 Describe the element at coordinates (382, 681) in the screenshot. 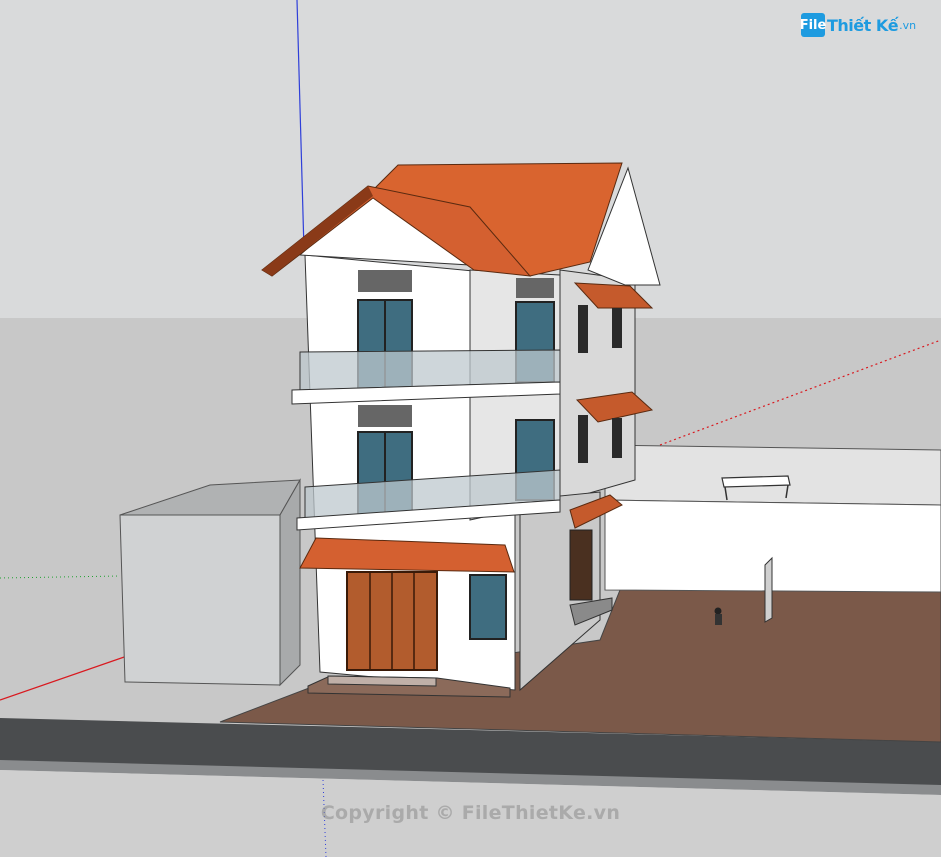

I see `entrance-step-top` at that location.